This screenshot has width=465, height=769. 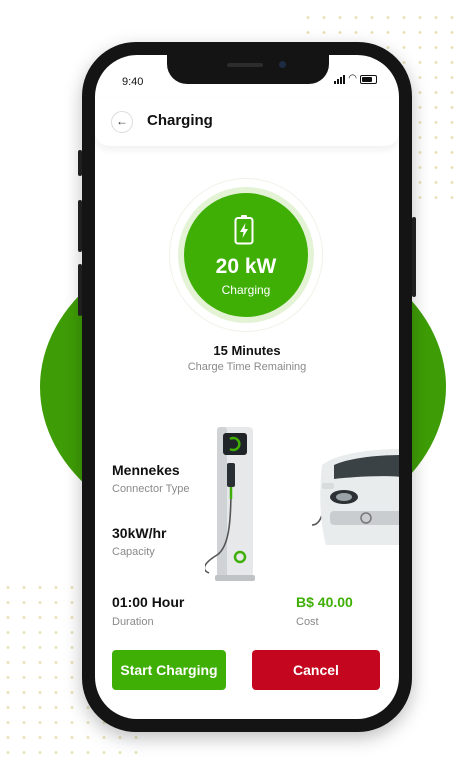 I want to click on volume-up-button, so click(x=80, y=226).